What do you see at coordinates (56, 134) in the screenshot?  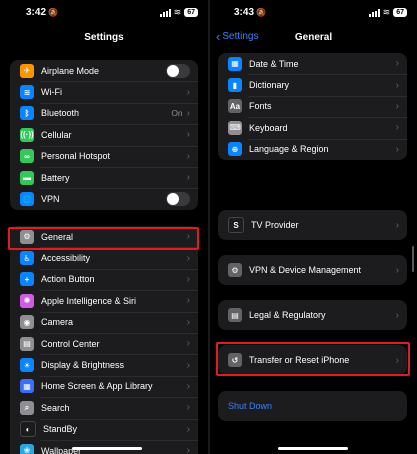 I see `row-label: Cellular` at bounding box center [56, 134].